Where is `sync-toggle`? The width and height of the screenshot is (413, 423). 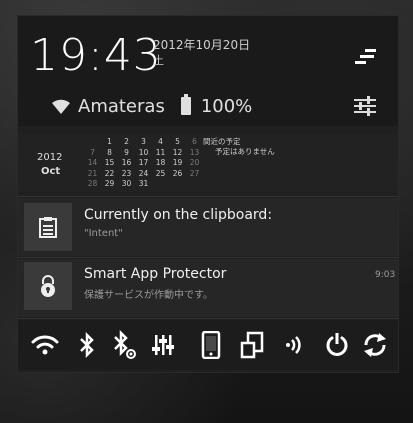
sync-toggle is located at coordinates (375, 345).